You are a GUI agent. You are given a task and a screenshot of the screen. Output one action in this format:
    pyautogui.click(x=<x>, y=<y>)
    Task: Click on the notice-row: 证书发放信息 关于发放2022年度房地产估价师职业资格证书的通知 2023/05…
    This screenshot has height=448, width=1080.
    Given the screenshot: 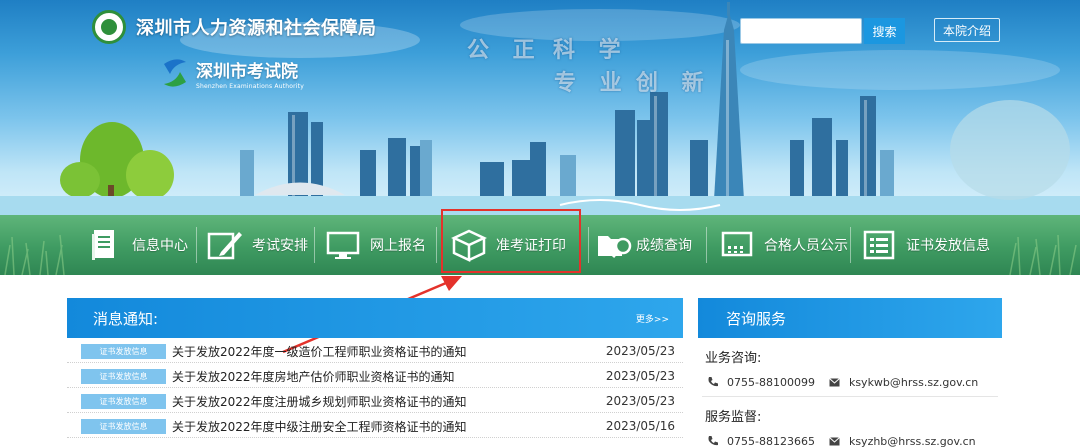 What is the action you would take?
    pyautogui.click(x=375, y=376)
    